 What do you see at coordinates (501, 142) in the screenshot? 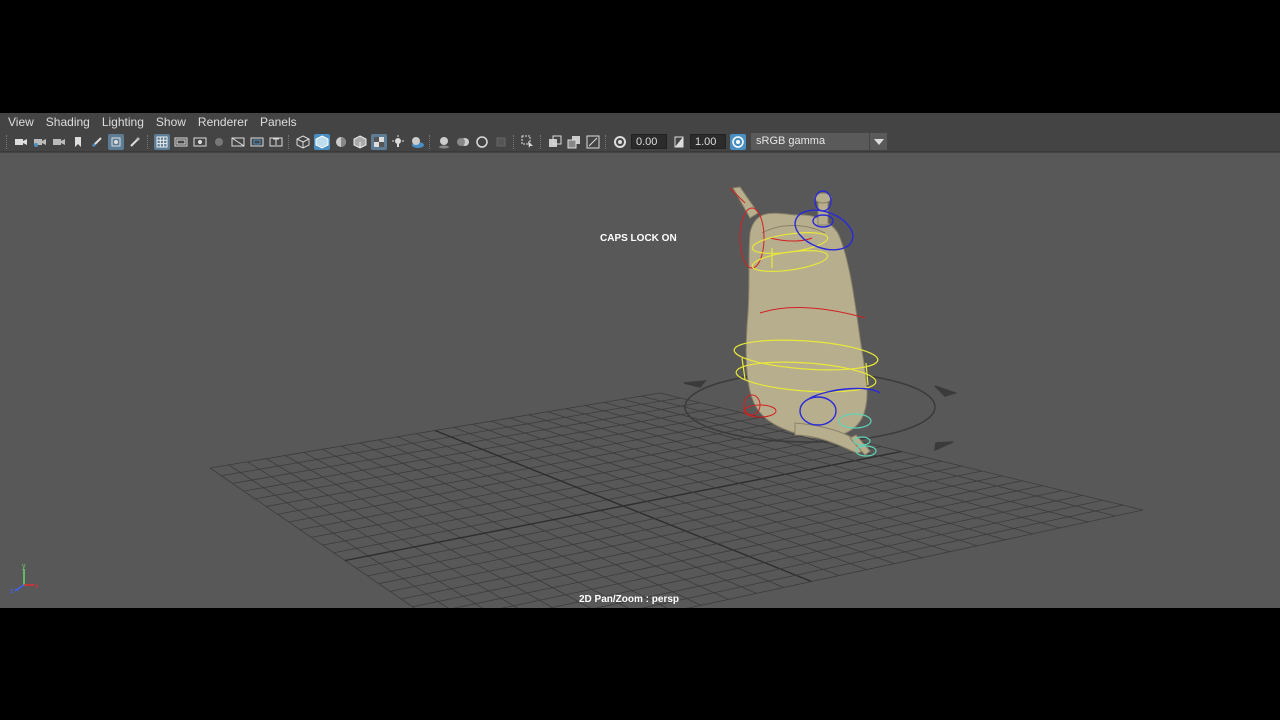
I see `depth-of-field-icon` at bounding box center [501, 142].